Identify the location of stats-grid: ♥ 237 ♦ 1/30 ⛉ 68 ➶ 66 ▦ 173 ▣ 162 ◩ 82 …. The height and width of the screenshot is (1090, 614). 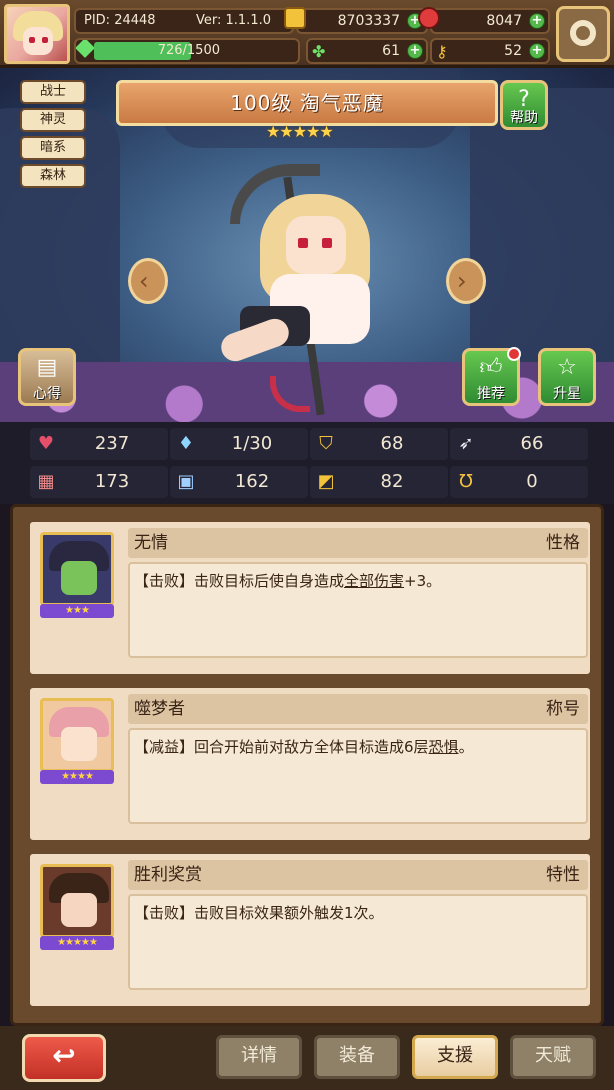
(307, 463).